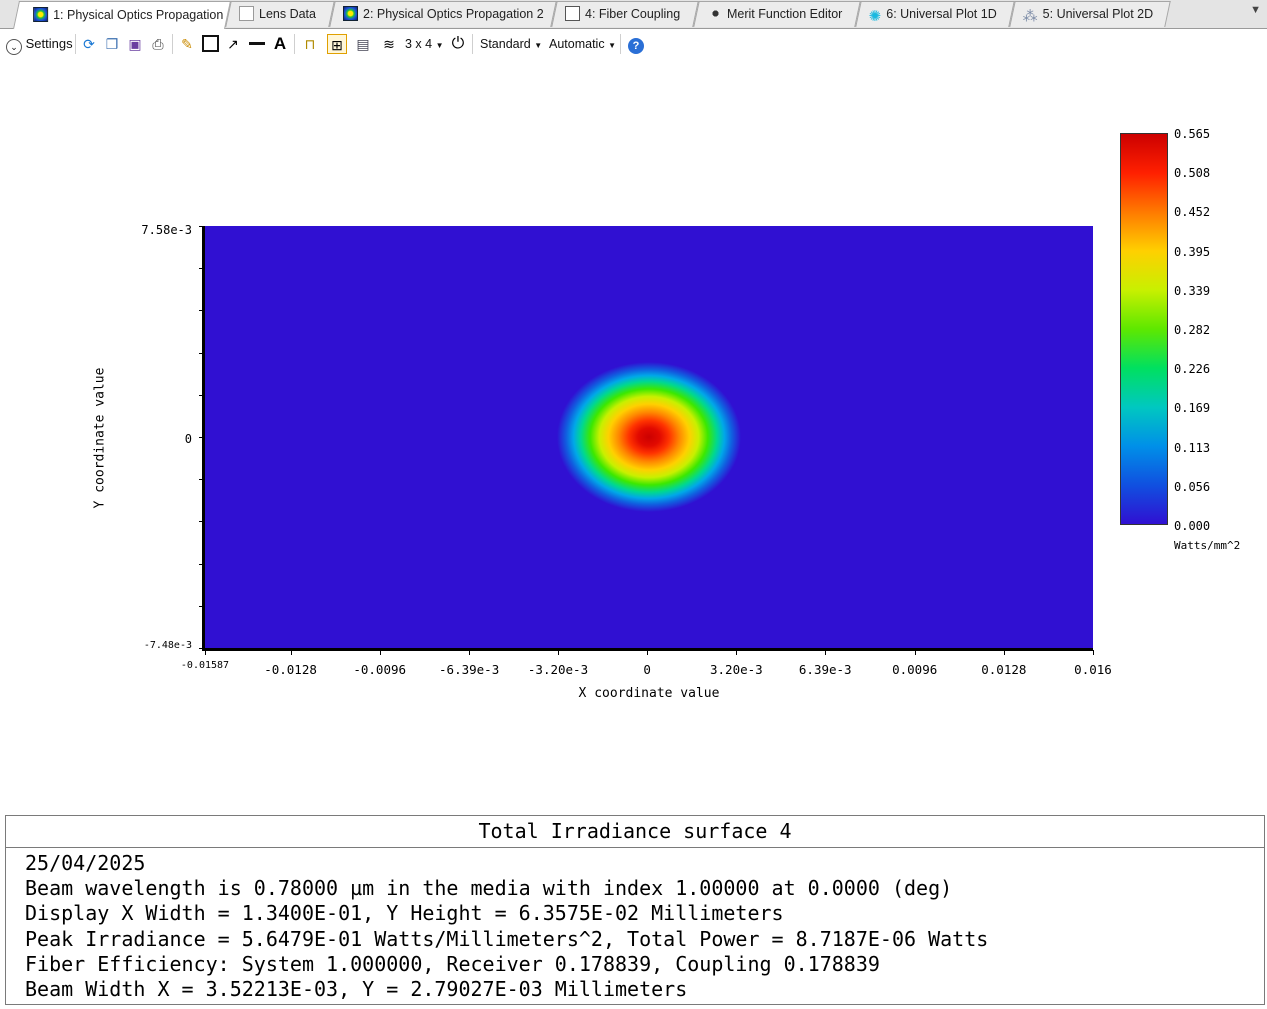 Image resolution: width=1267 pixels, height=1009 pixels. Describe the element at coordinates (635, 832) in the screenshot. I see `info-title: Total Irradiance surface 4` at that location.